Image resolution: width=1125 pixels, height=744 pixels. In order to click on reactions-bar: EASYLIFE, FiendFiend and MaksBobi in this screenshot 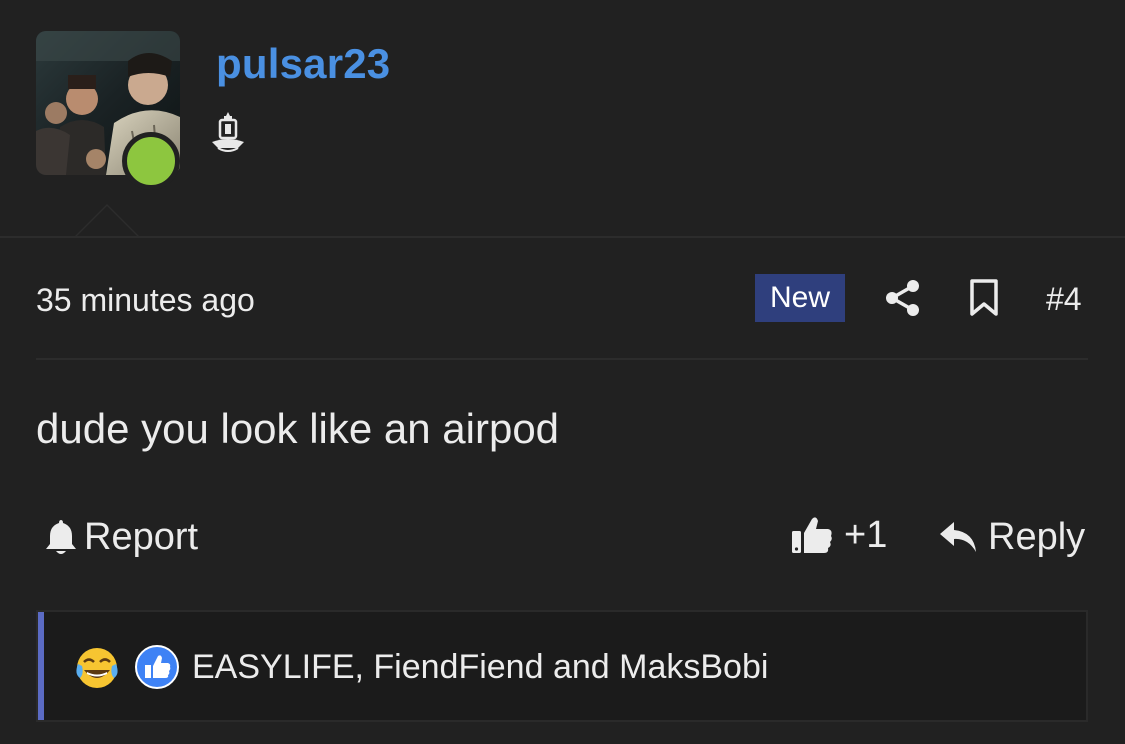, I will do `click(562, 666)`.